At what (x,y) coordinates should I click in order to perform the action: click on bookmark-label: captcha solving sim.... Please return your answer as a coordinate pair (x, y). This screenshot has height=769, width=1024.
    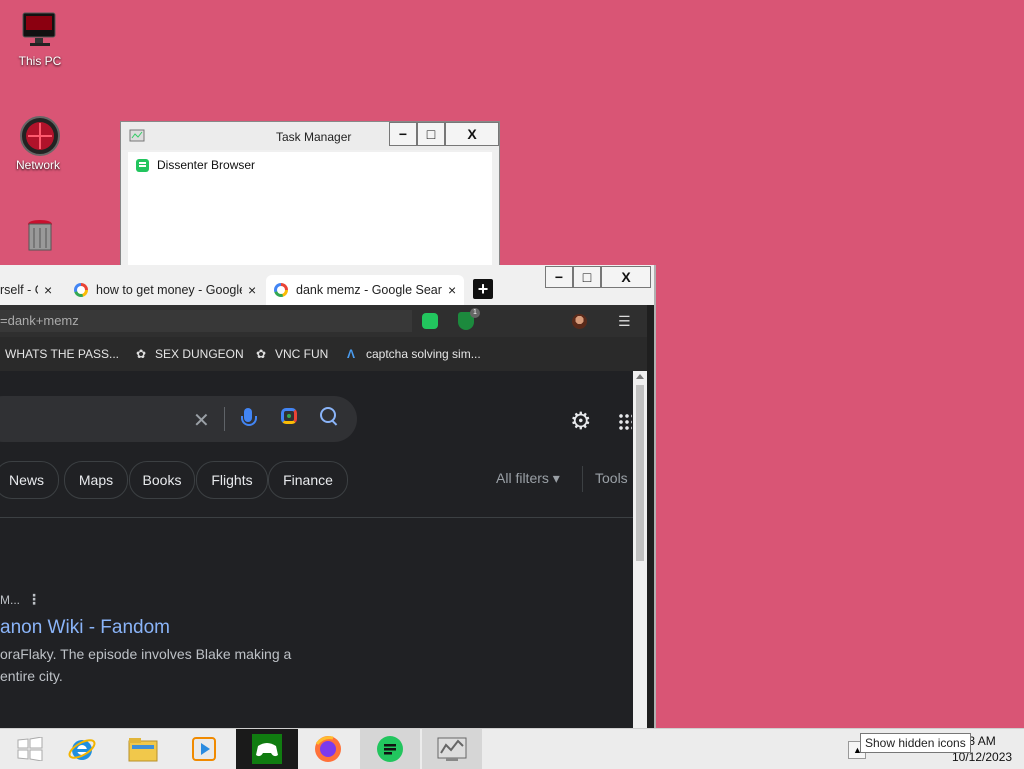
    Looking at the image, I should click on (423, 354).